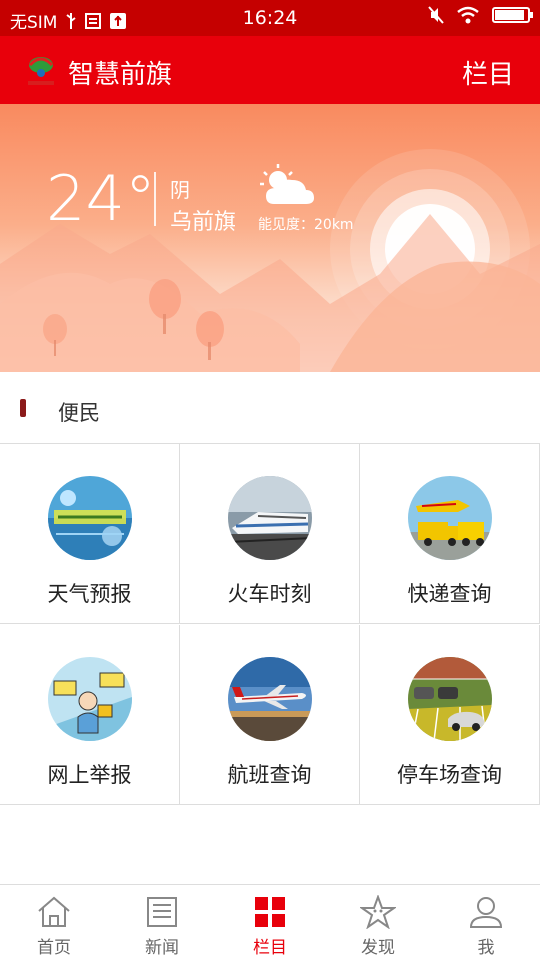 This screenshot has width=540, height=961. I want to click on tab-news: 新闻, so click(162, 923).